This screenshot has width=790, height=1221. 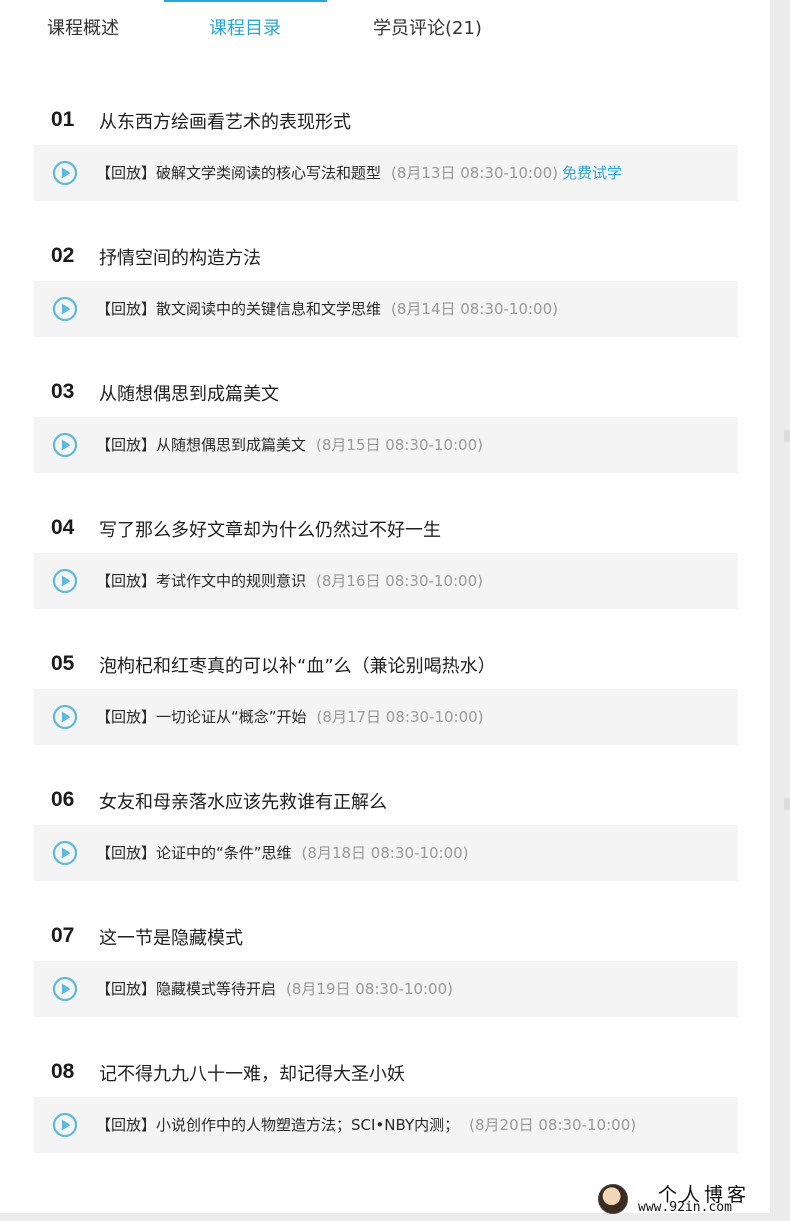 I want to click on session-row: 【回放】从随想偶思到成篇美文 (8月15日 08:30-10:00), so click(x=386, y=445).